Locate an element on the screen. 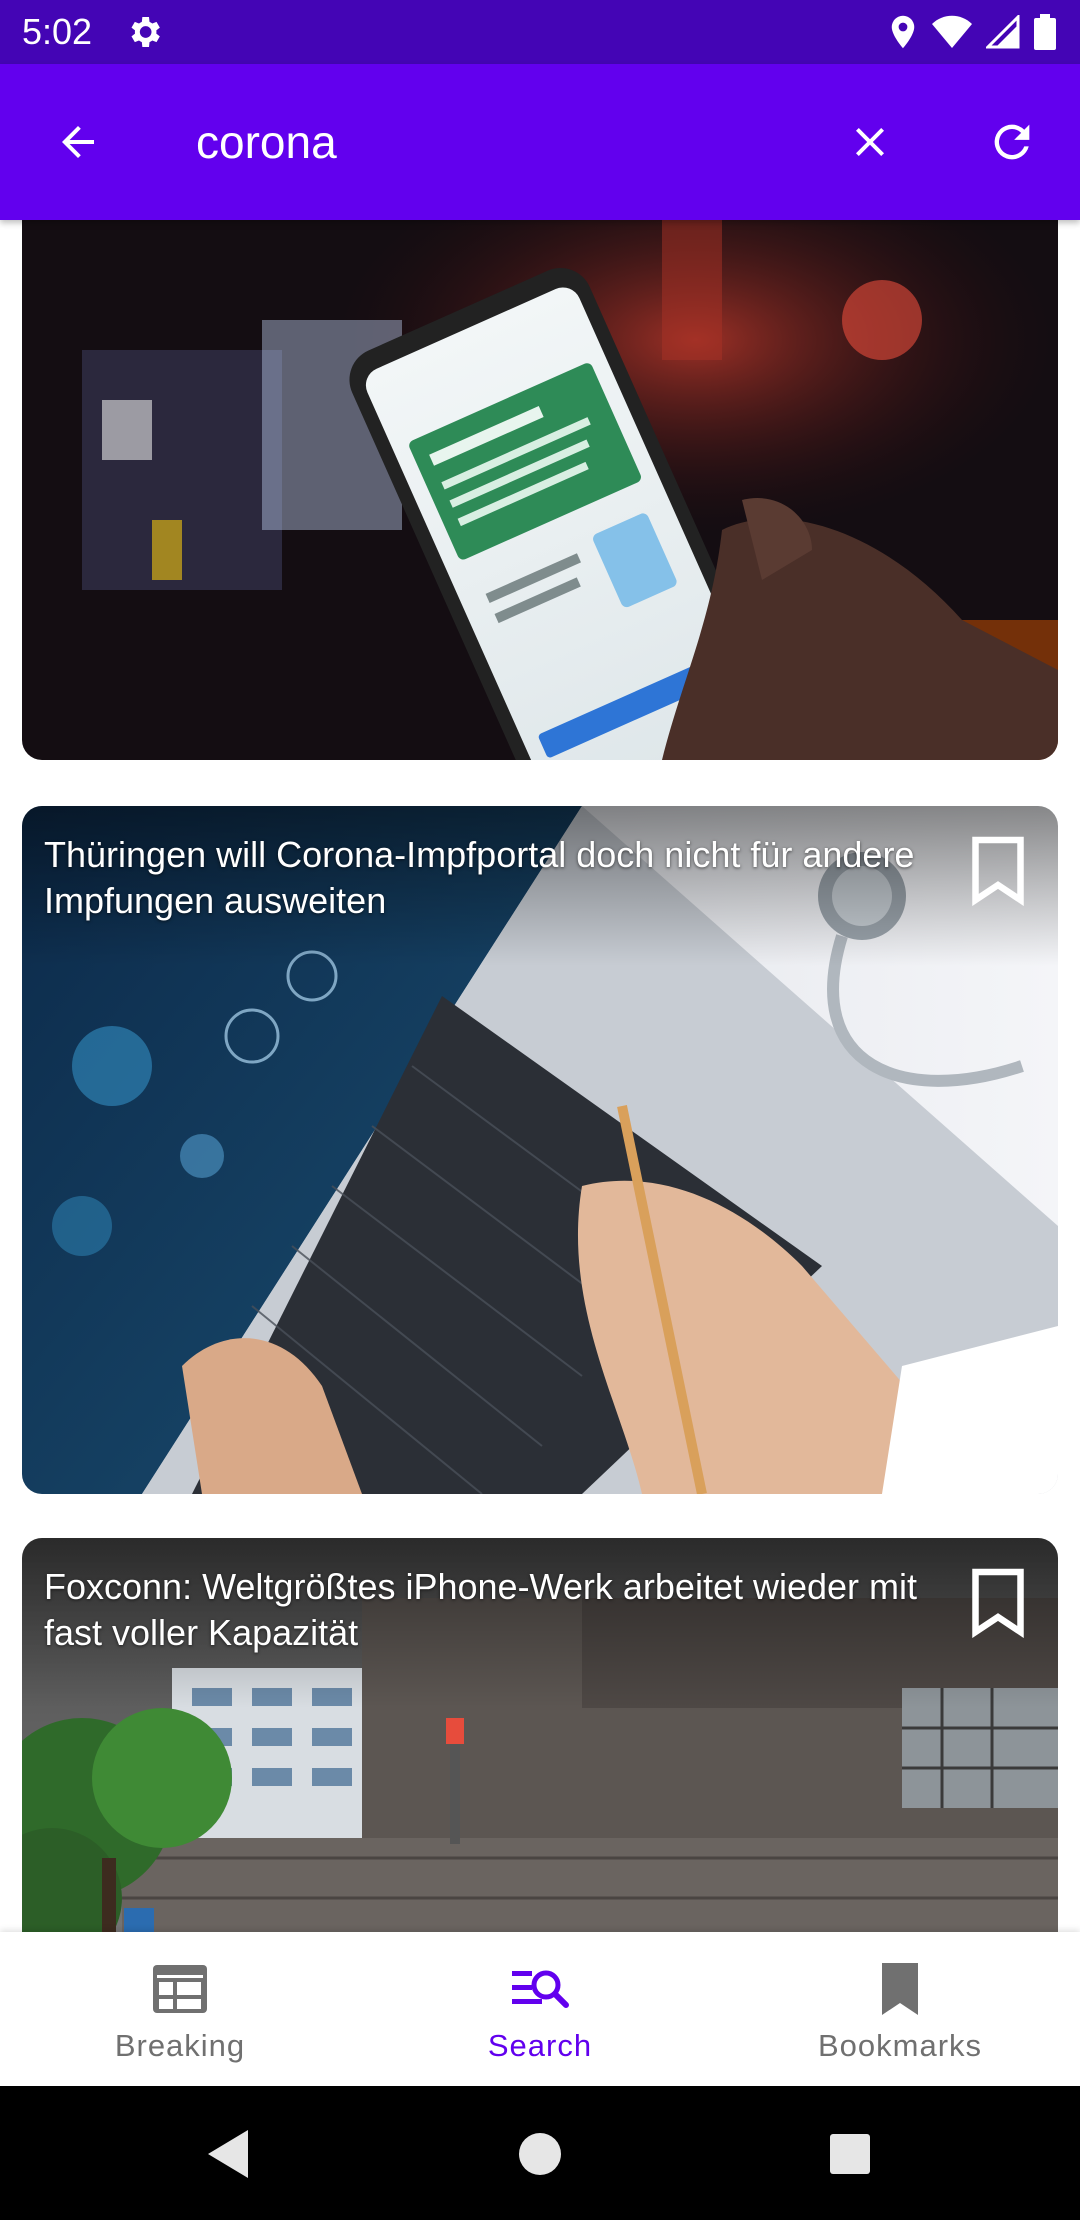 This screenshot has height=2220, width=1080. system-back-button is located at coordinates (228, 2154).